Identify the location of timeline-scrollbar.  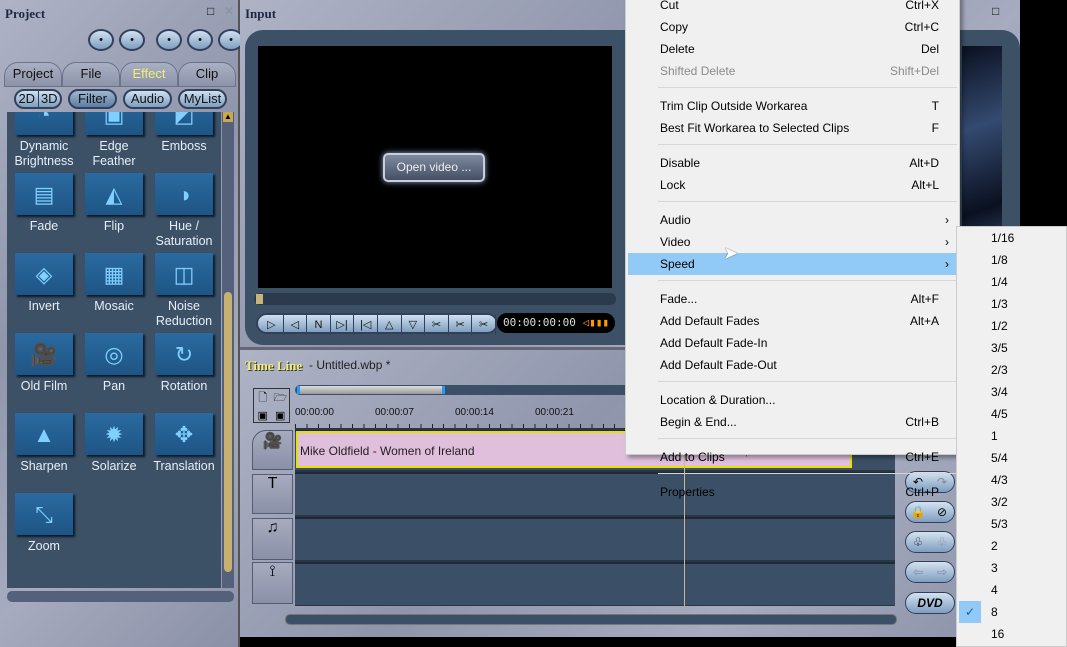
(591, 619).